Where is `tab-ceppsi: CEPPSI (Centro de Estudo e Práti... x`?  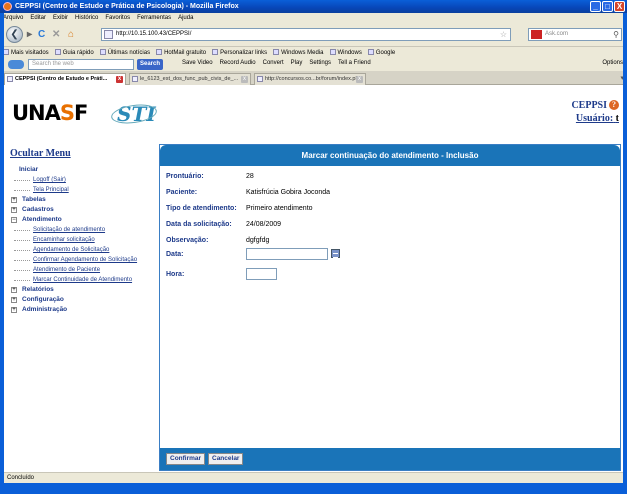
tab-ceppsi: CEPPSI (Centro de Estudo e Práti... x is located at coordinates (65, 79).